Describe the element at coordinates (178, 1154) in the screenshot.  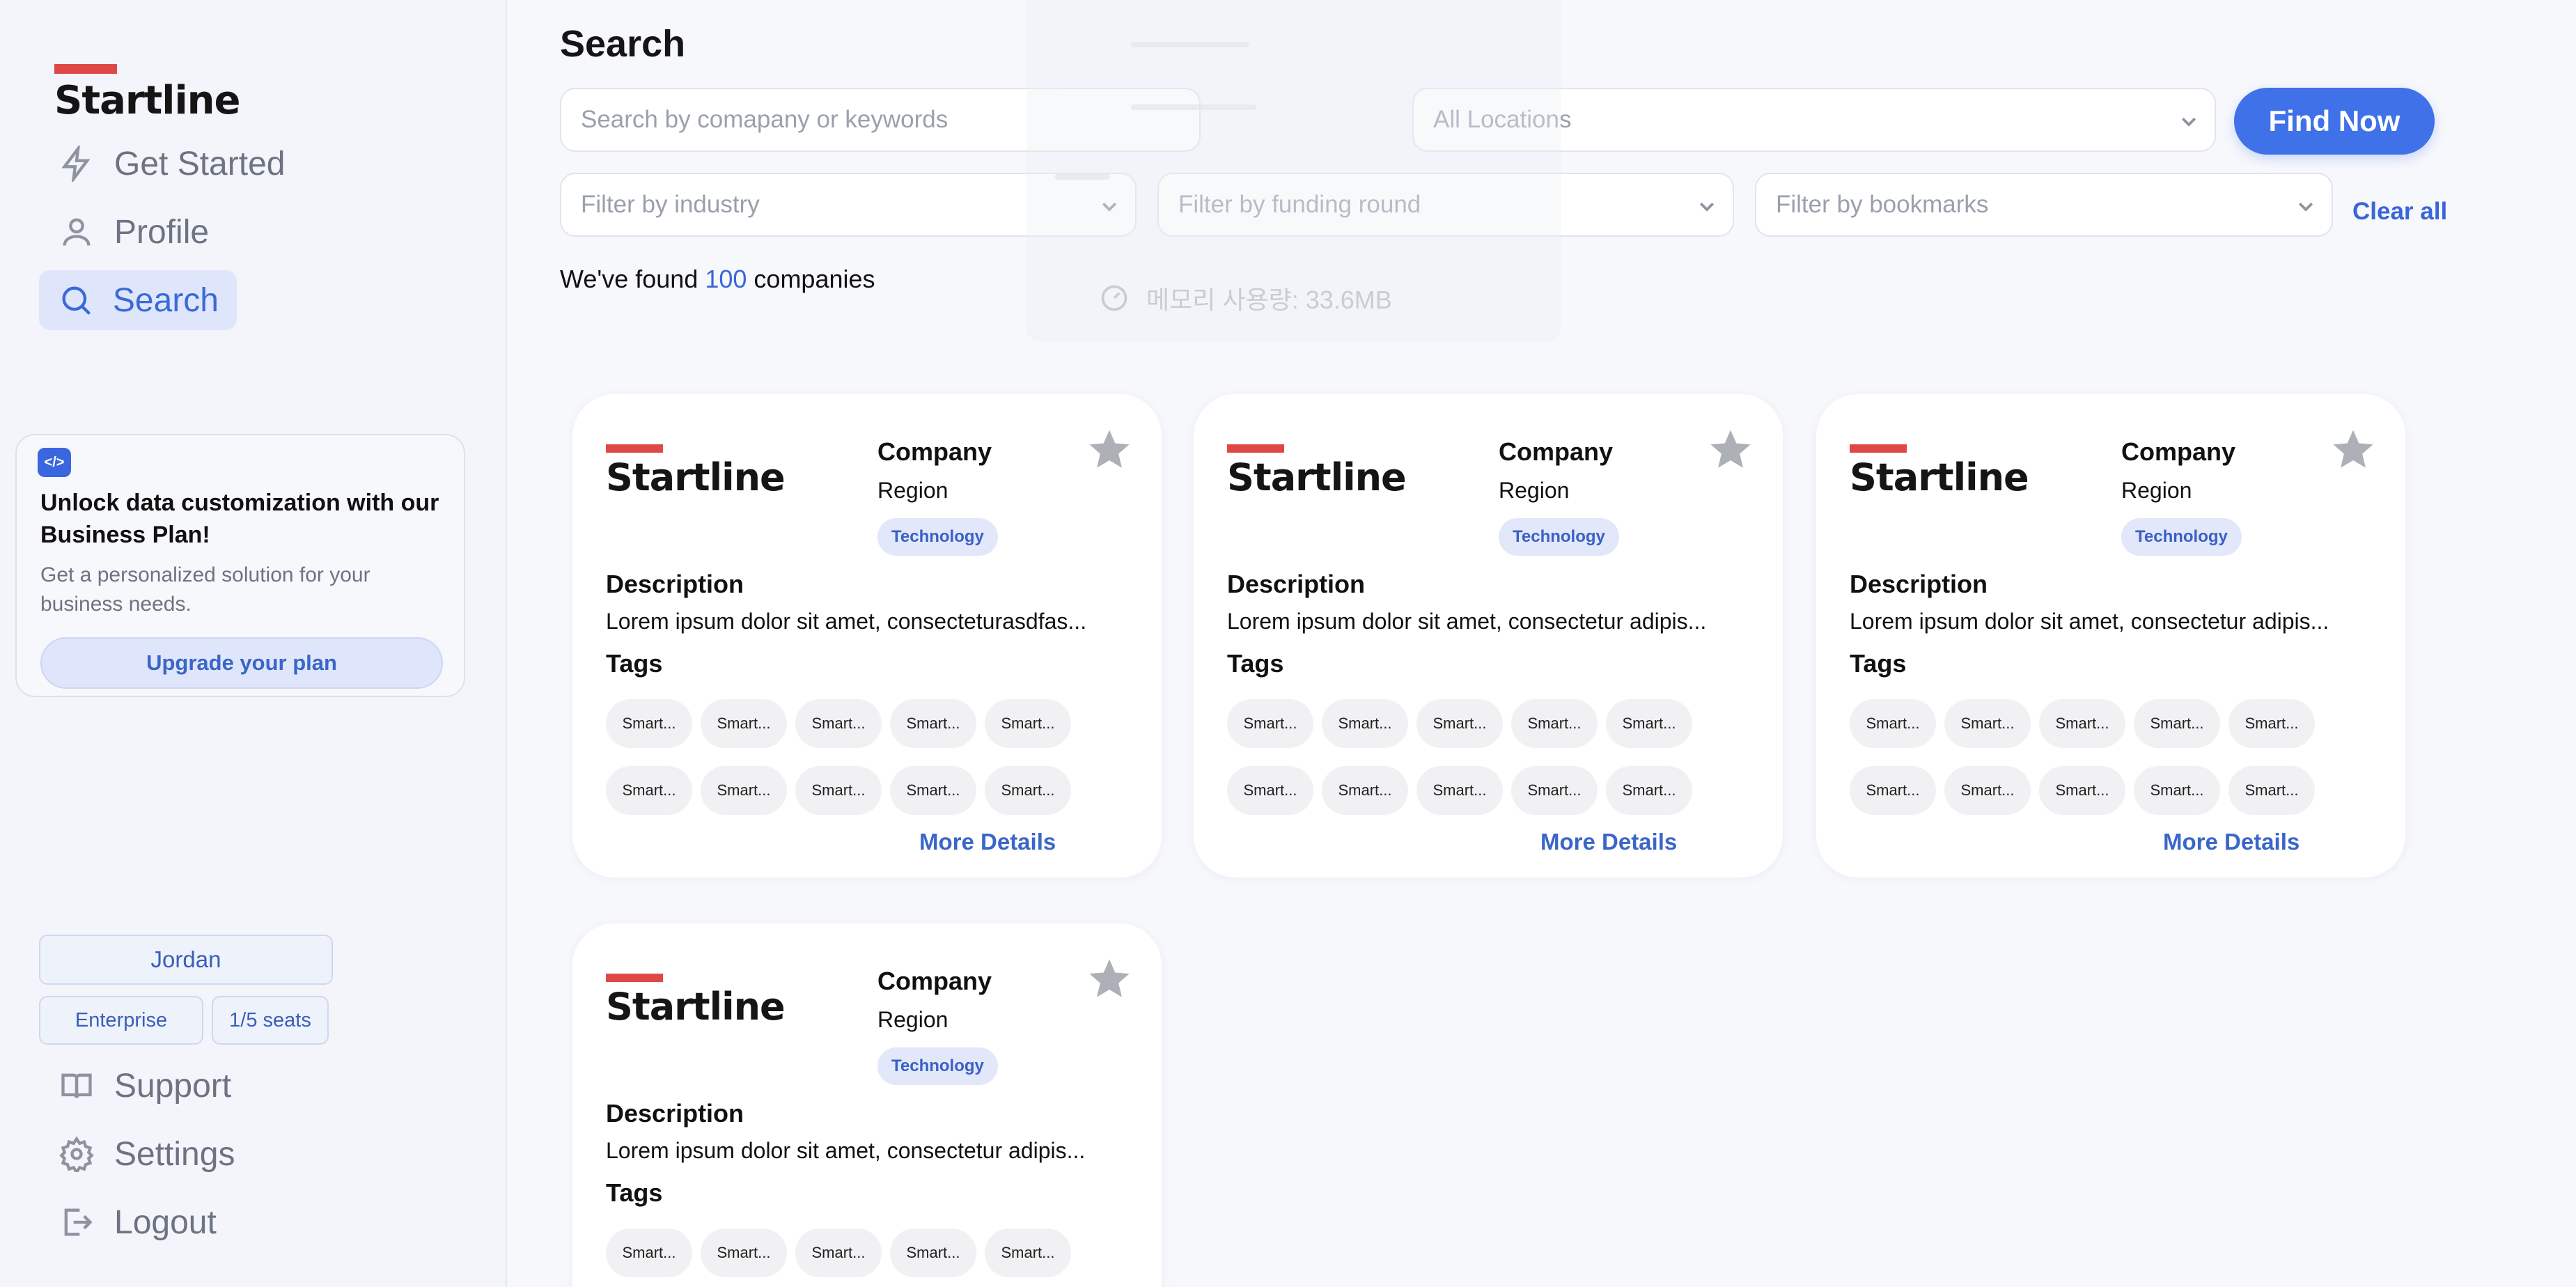
I see `sidebar-item-settings: Settings` at that location.